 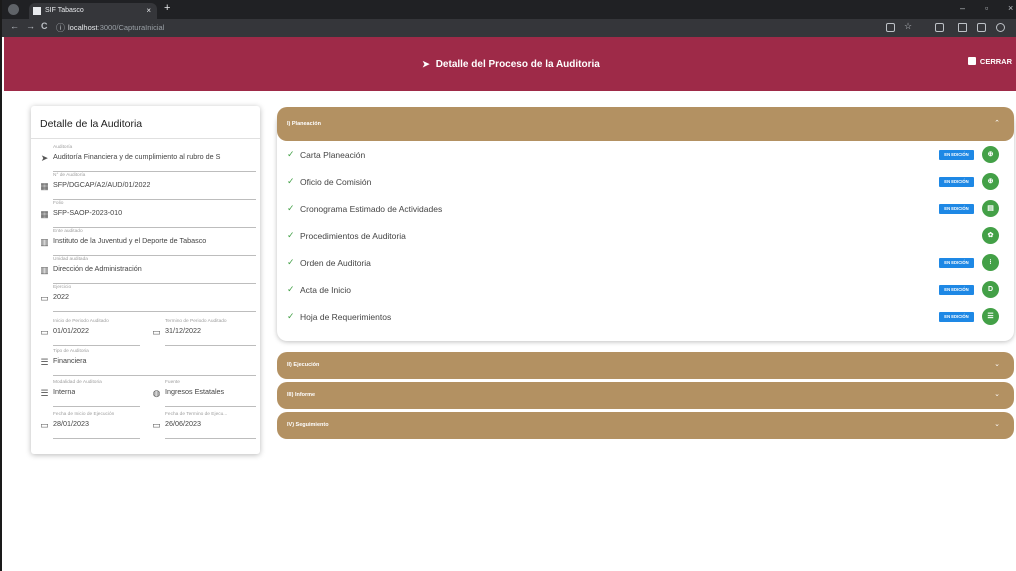 What do you see at coordinates (68, 231) in the screenshot?
I see `field-label: Ente auditado` at bounding box center [68, 231].